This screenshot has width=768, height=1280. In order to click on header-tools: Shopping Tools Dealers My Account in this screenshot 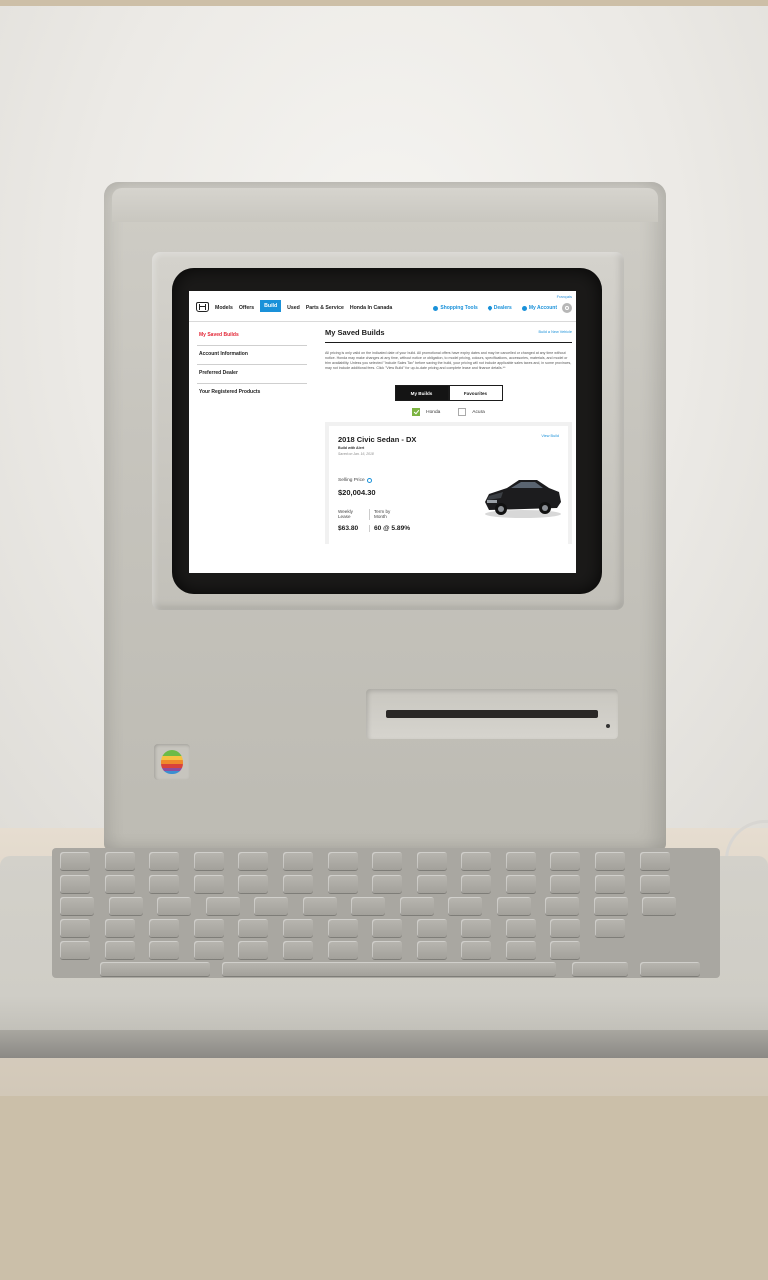, I will do `click(497, 308)`.